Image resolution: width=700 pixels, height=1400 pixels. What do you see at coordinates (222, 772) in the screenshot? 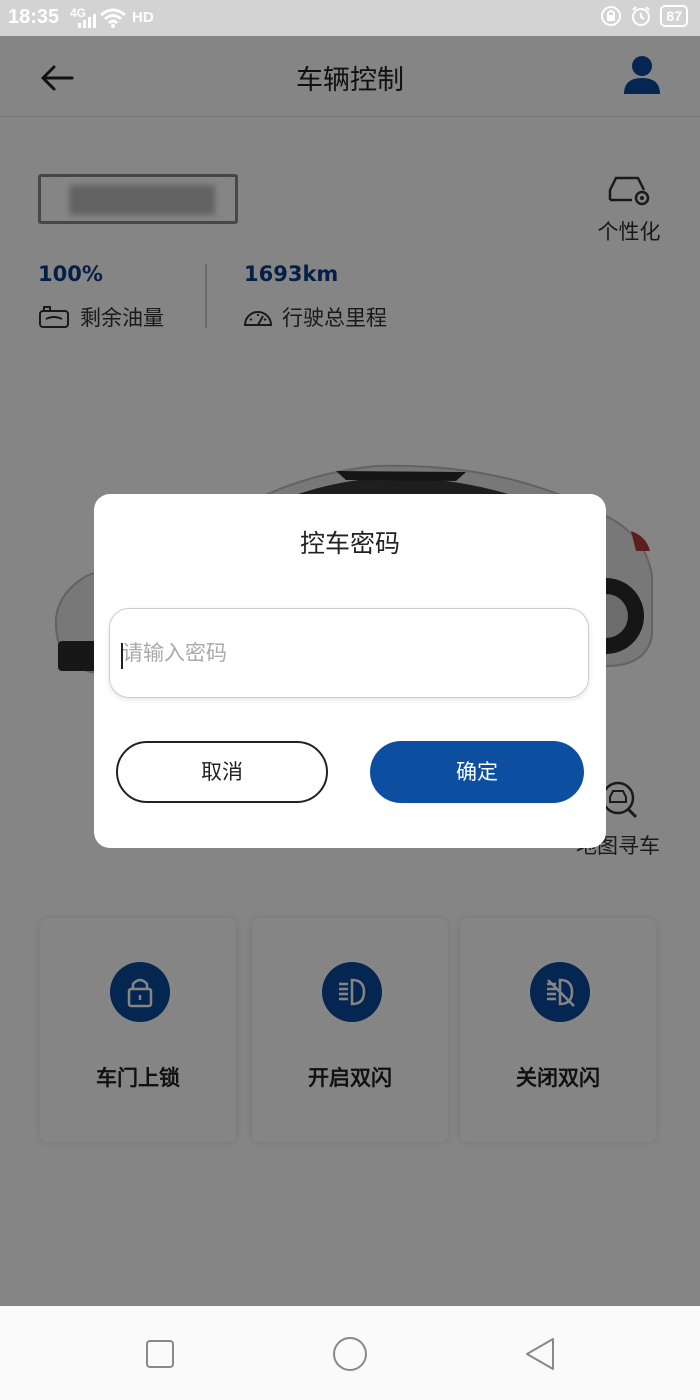
I see `cancel-button: 取消` at bounding box center [222, 772].